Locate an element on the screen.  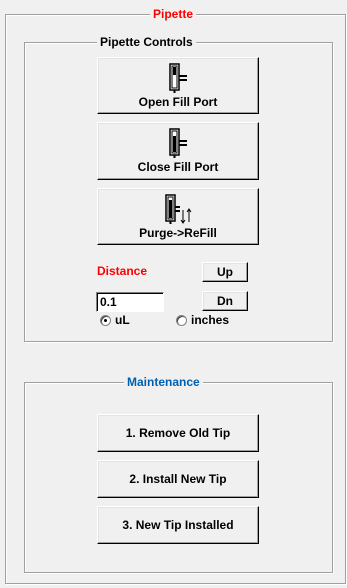
distance-label: Distance is located at coordinates (122, 271).